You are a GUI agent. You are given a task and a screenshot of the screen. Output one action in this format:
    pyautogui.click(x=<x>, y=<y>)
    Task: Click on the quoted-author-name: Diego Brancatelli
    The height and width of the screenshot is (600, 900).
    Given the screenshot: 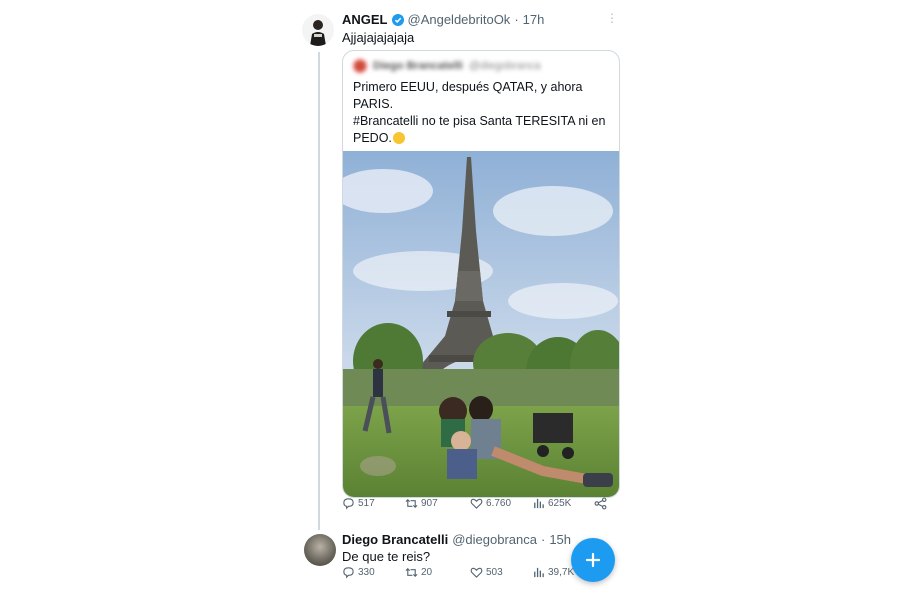 What is the action you would take?
    pyautogui.click(x=418, y=66)
    